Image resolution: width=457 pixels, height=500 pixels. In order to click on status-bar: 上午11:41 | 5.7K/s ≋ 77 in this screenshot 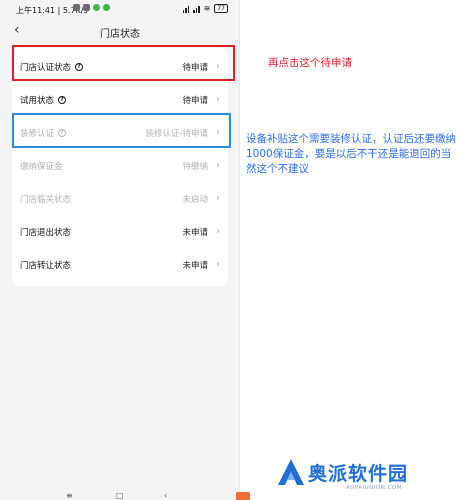, I will do `click(119, 9)`.